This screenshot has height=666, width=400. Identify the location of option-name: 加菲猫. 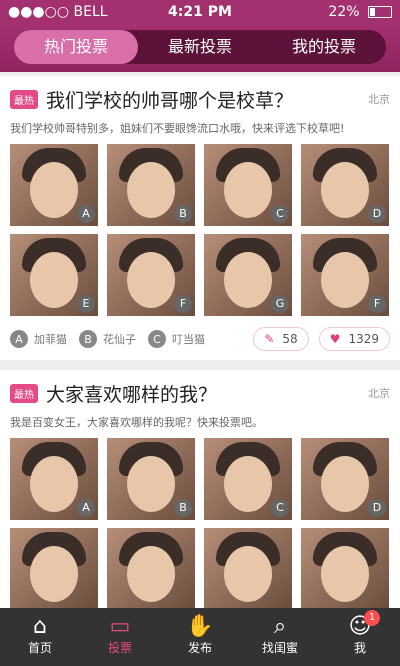
(50, 339).